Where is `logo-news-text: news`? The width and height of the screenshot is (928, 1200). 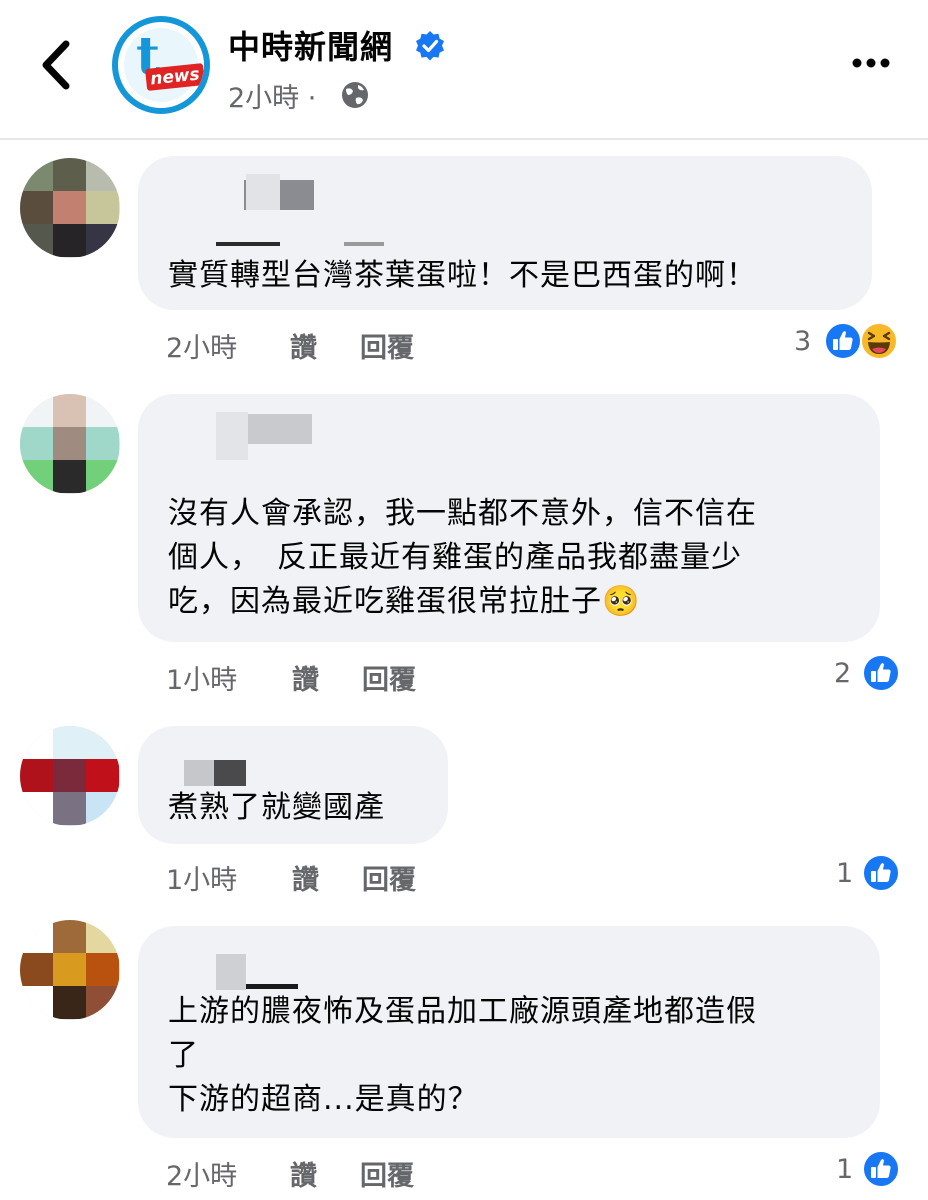 logo-news-text: news is located at coordinates (174, 77).